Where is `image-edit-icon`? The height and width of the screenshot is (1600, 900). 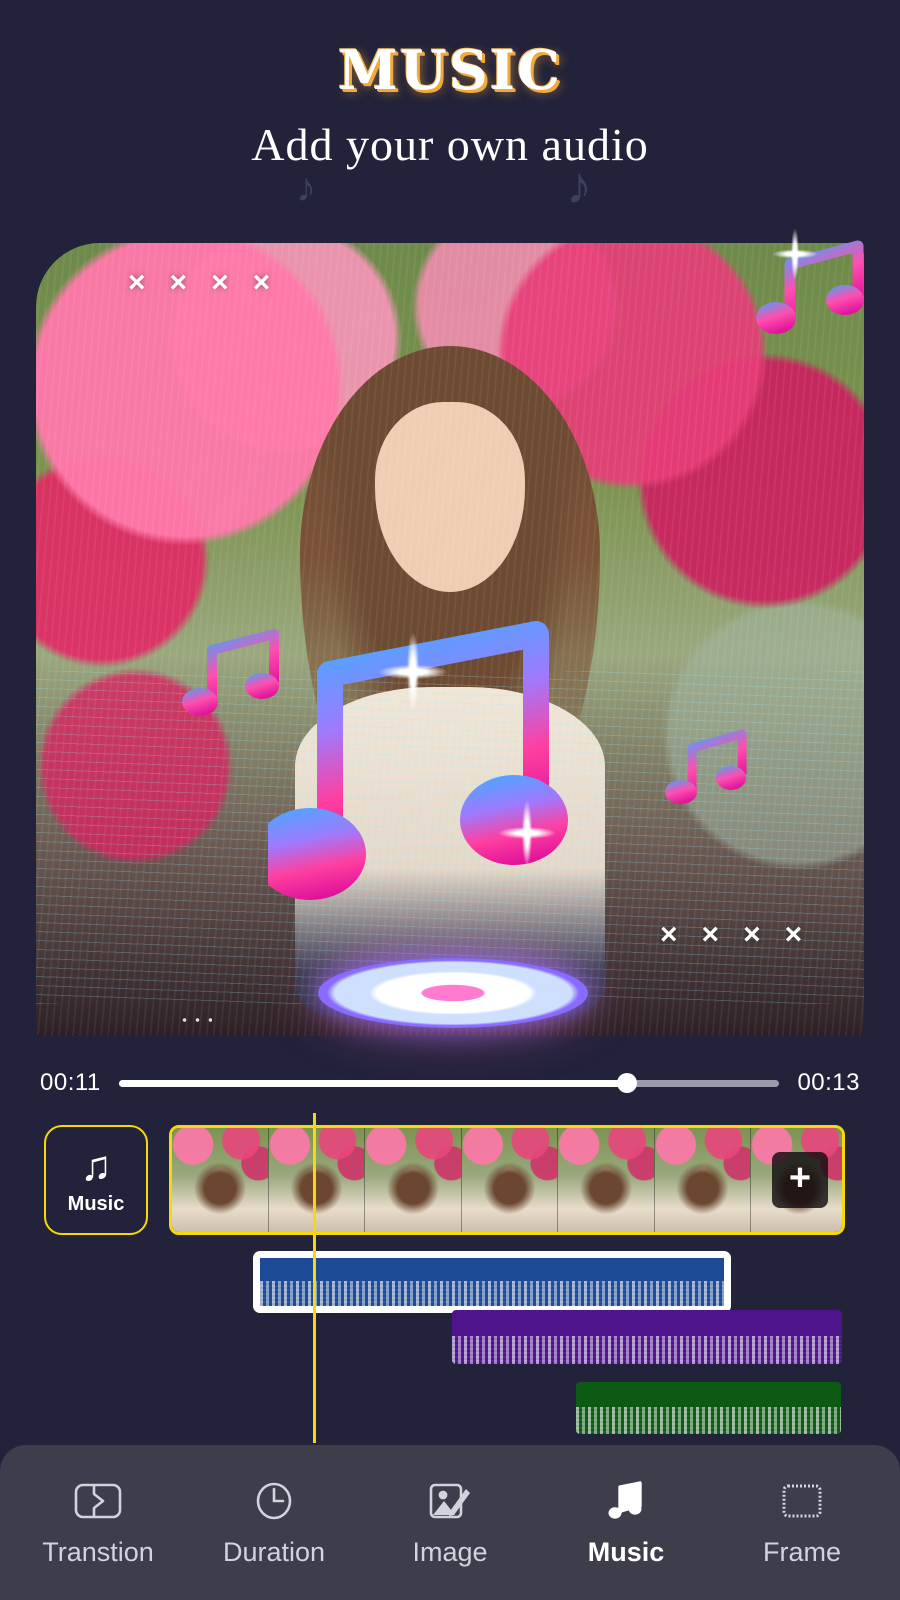 image-edit-icon is located at coordinates (450, 1501).